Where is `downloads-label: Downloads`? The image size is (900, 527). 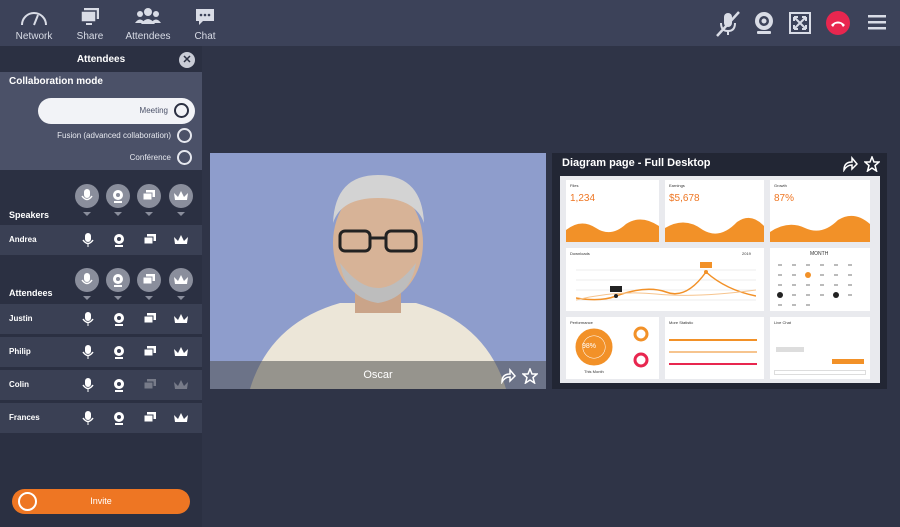 downloads-label: Downloads is located at coordinates (580, 253).